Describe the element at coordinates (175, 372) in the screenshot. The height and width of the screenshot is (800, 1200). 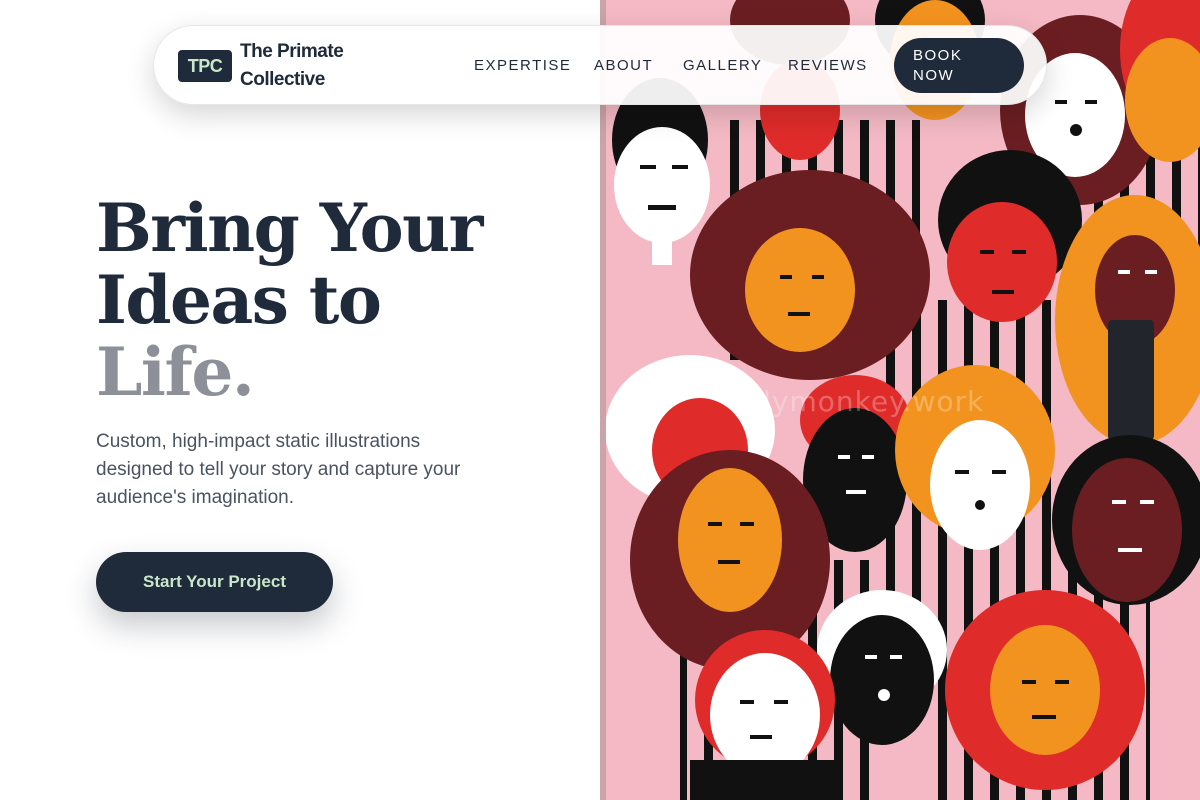
I see `hero-title-line3: Life.` at that location.